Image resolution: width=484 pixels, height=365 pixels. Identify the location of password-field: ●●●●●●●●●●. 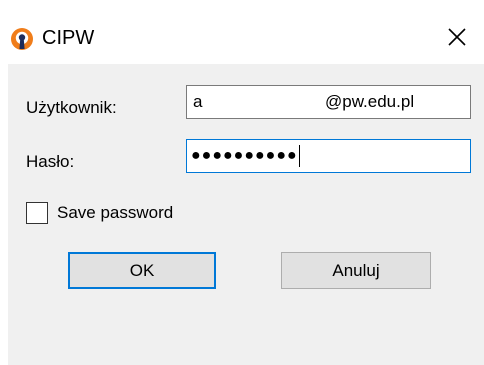
(328, 156).